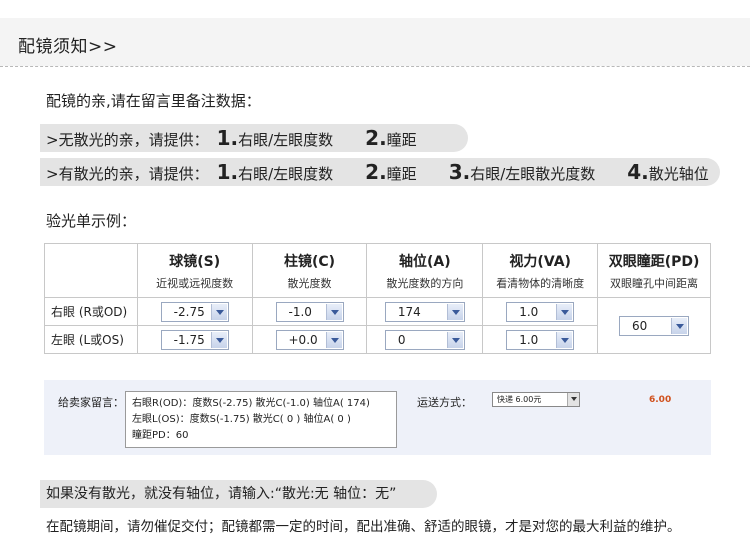 The image size is (750, 551). I want to click on astigmatism-prefix: >有散光的亲，请提供：, so click(127, 174).